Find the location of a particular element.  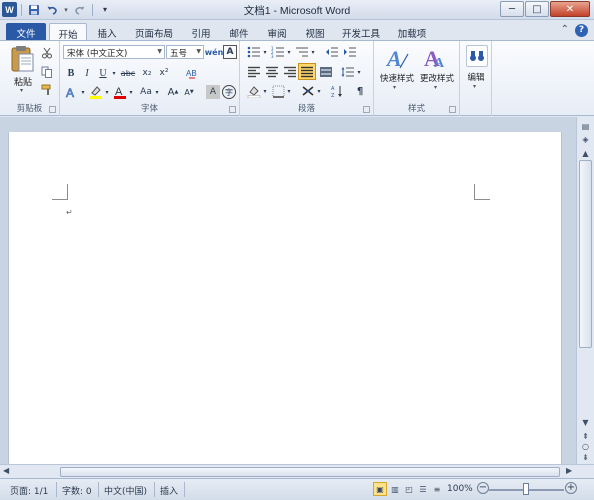

justify-icon is located at coordinates (307, 71).